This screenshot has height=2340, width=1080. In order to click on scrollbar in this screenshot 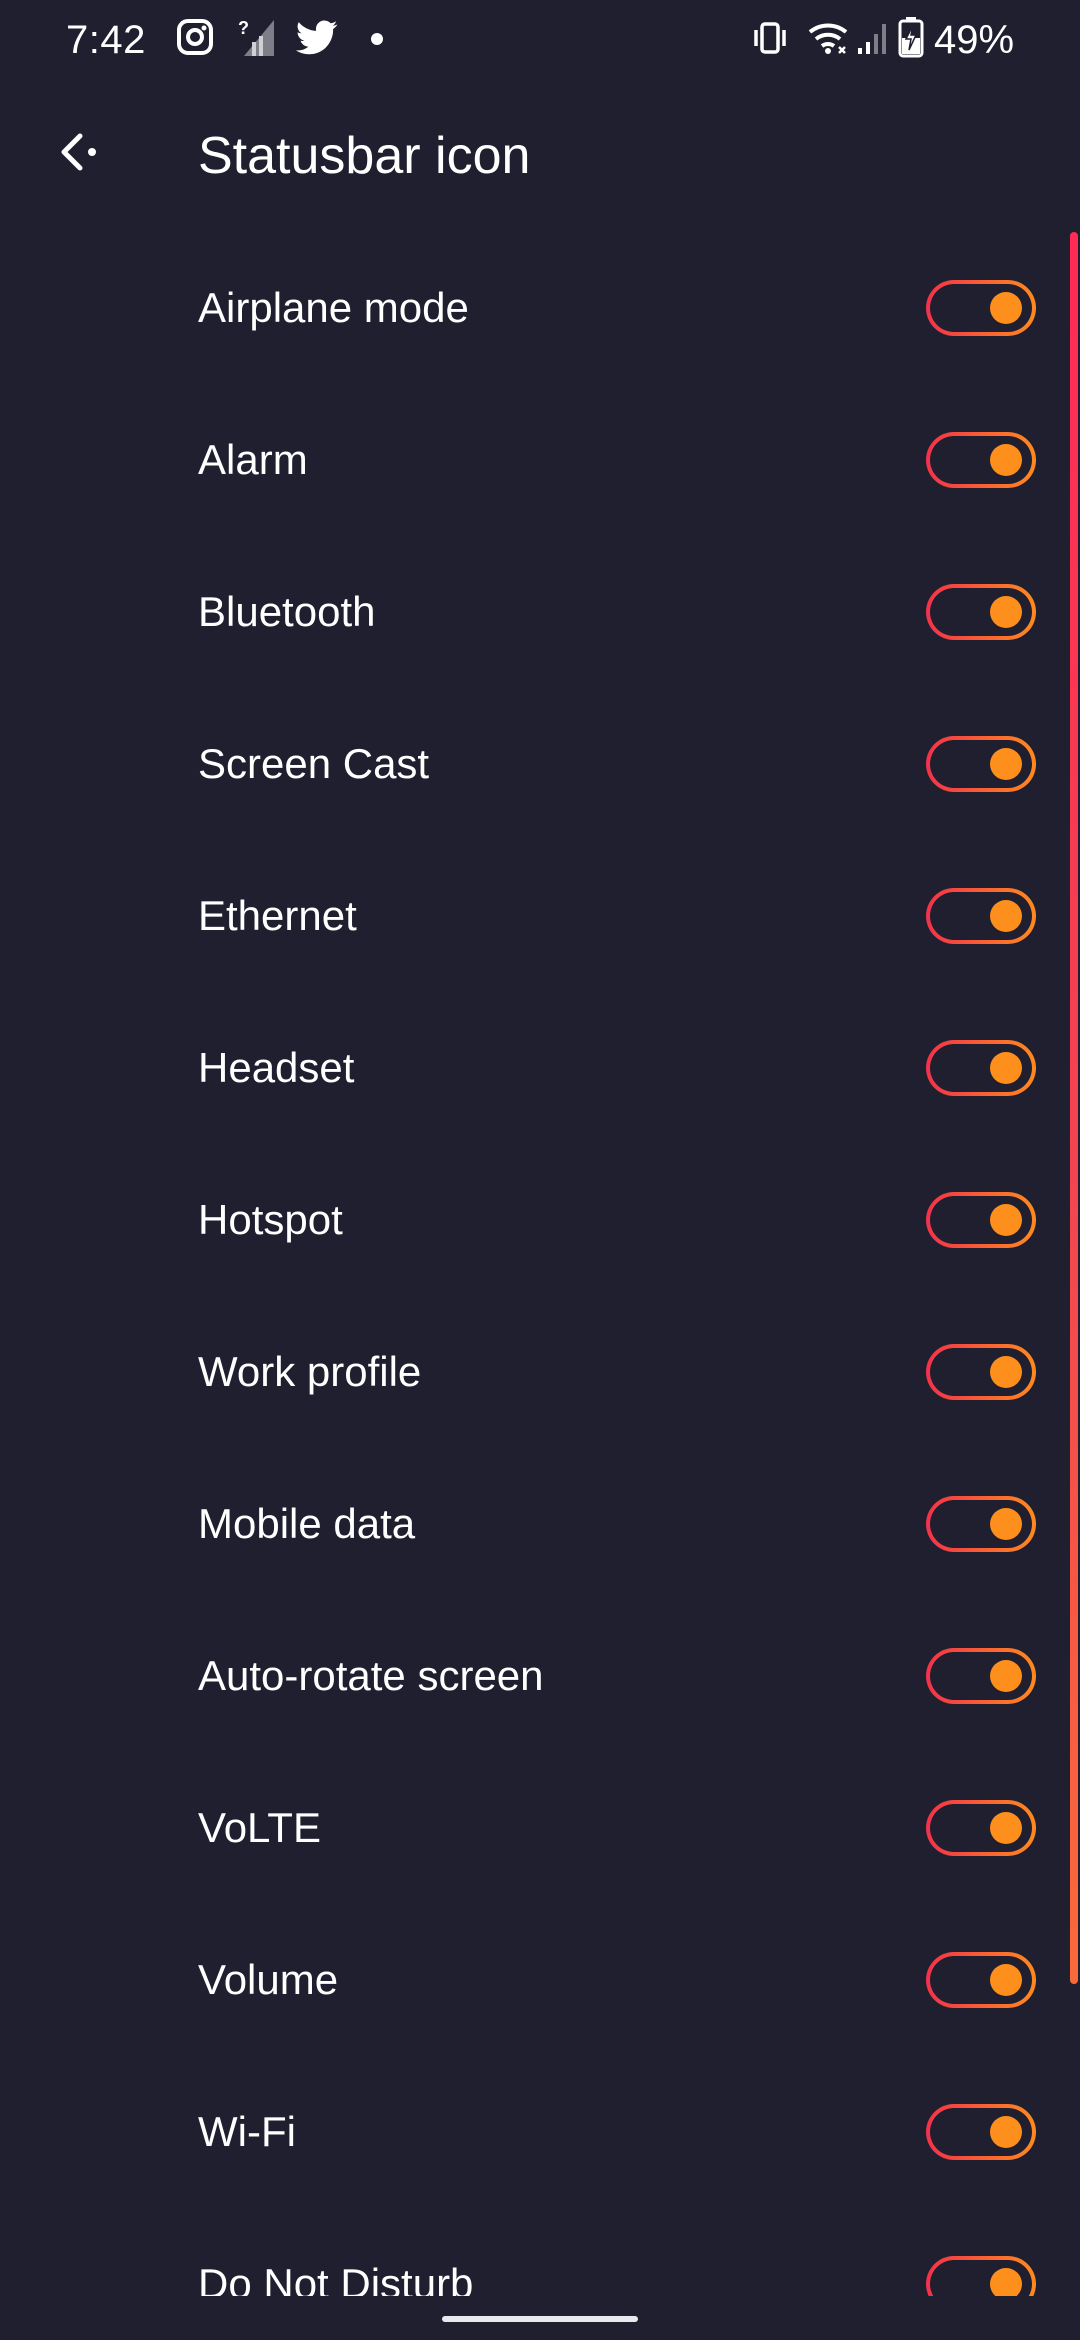, I will do `click(1074, 1108)`.